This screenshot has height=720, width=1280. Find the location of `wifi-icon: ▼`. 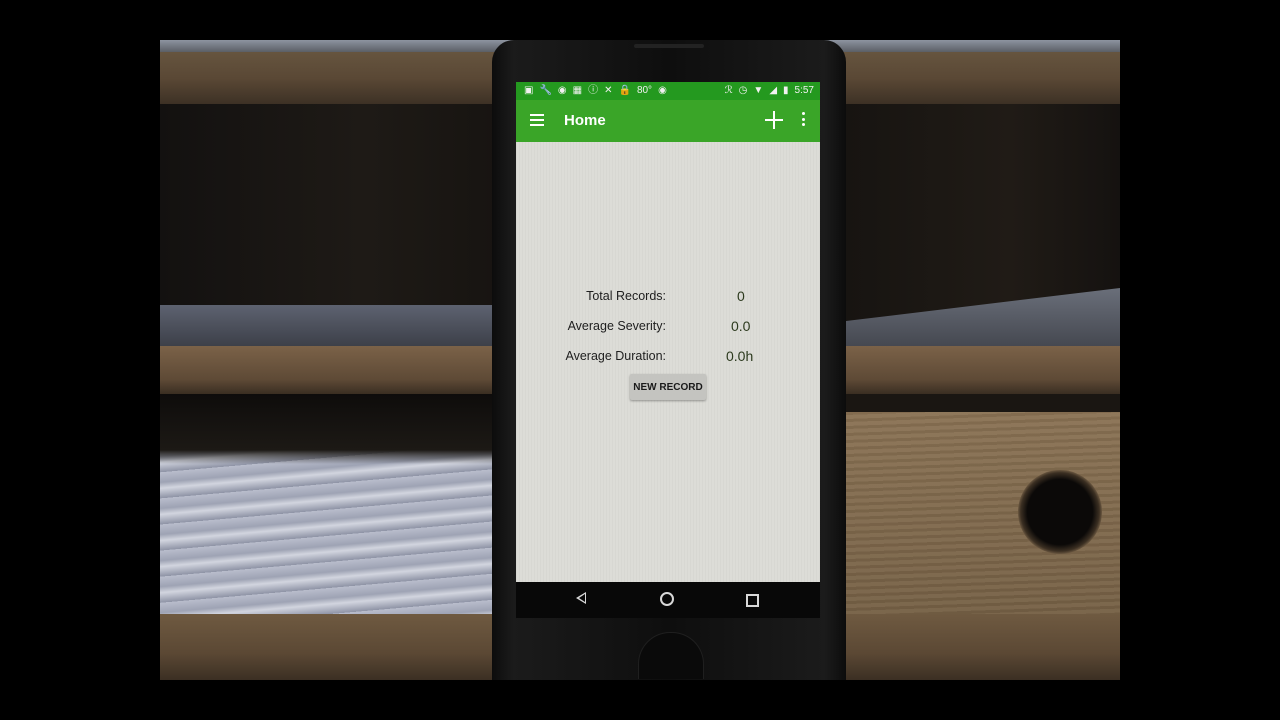

wifi-icon: ▼ is located at coordinates (758, 90).